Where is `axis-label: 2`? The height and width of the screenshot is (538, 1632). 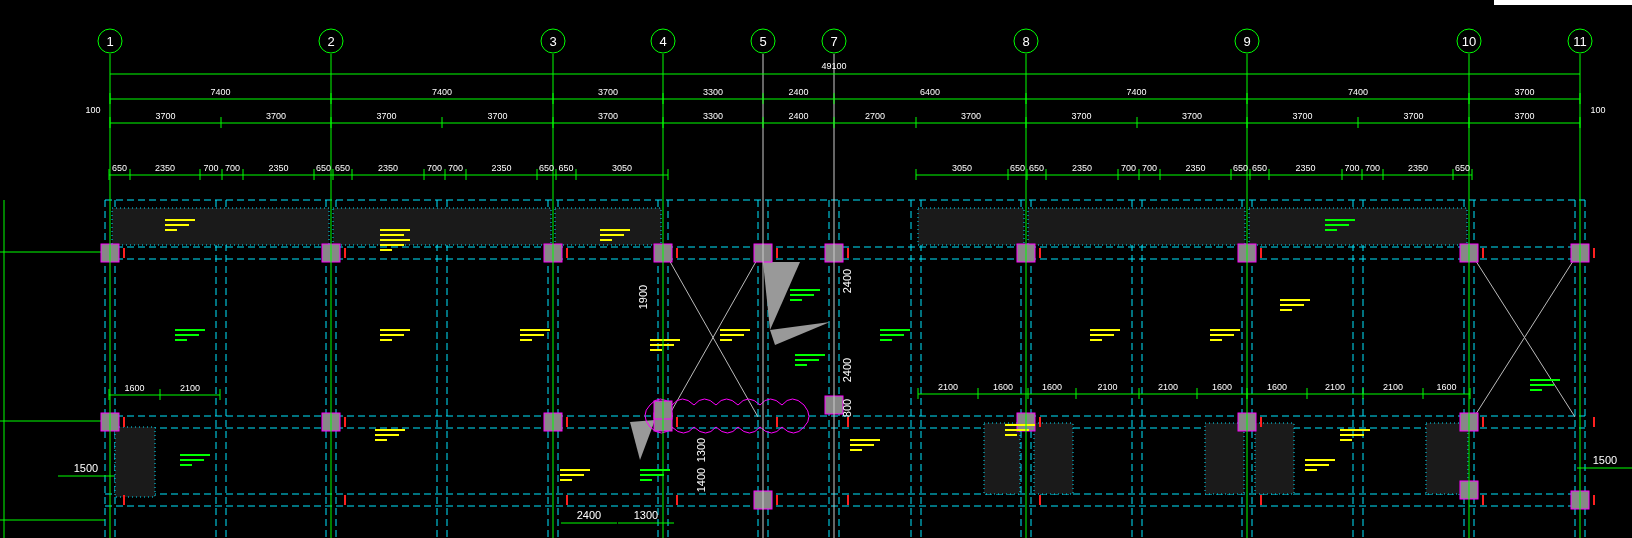 axis-label: 2 is located at coordinates (331, 41).